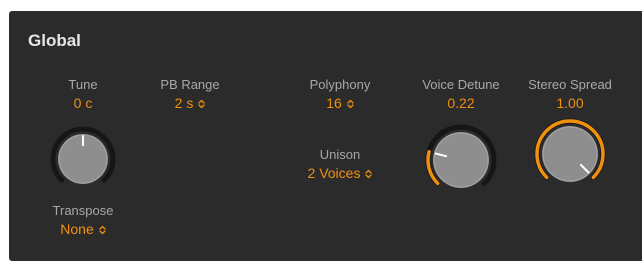  What do you see at coordinates (334, 103) in the screenshot?
I see `polyphony-value: 16` at bounding box center [334, 103].